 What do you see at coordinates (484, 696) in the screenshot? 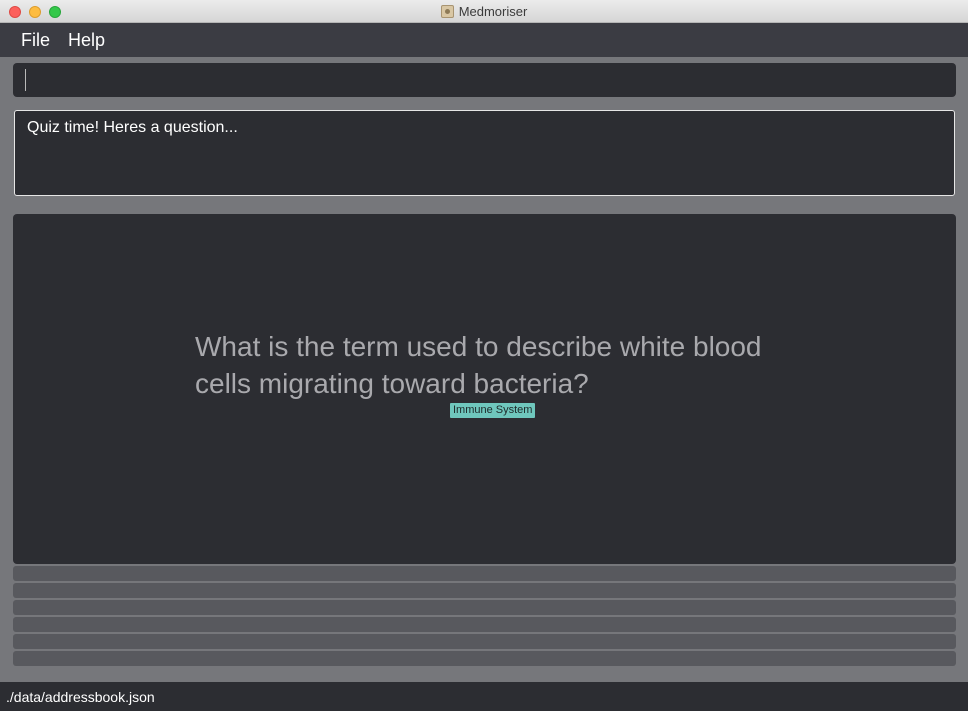
I see `status-bar: ./data/addressbook.json` at bounding box center [484, 696].